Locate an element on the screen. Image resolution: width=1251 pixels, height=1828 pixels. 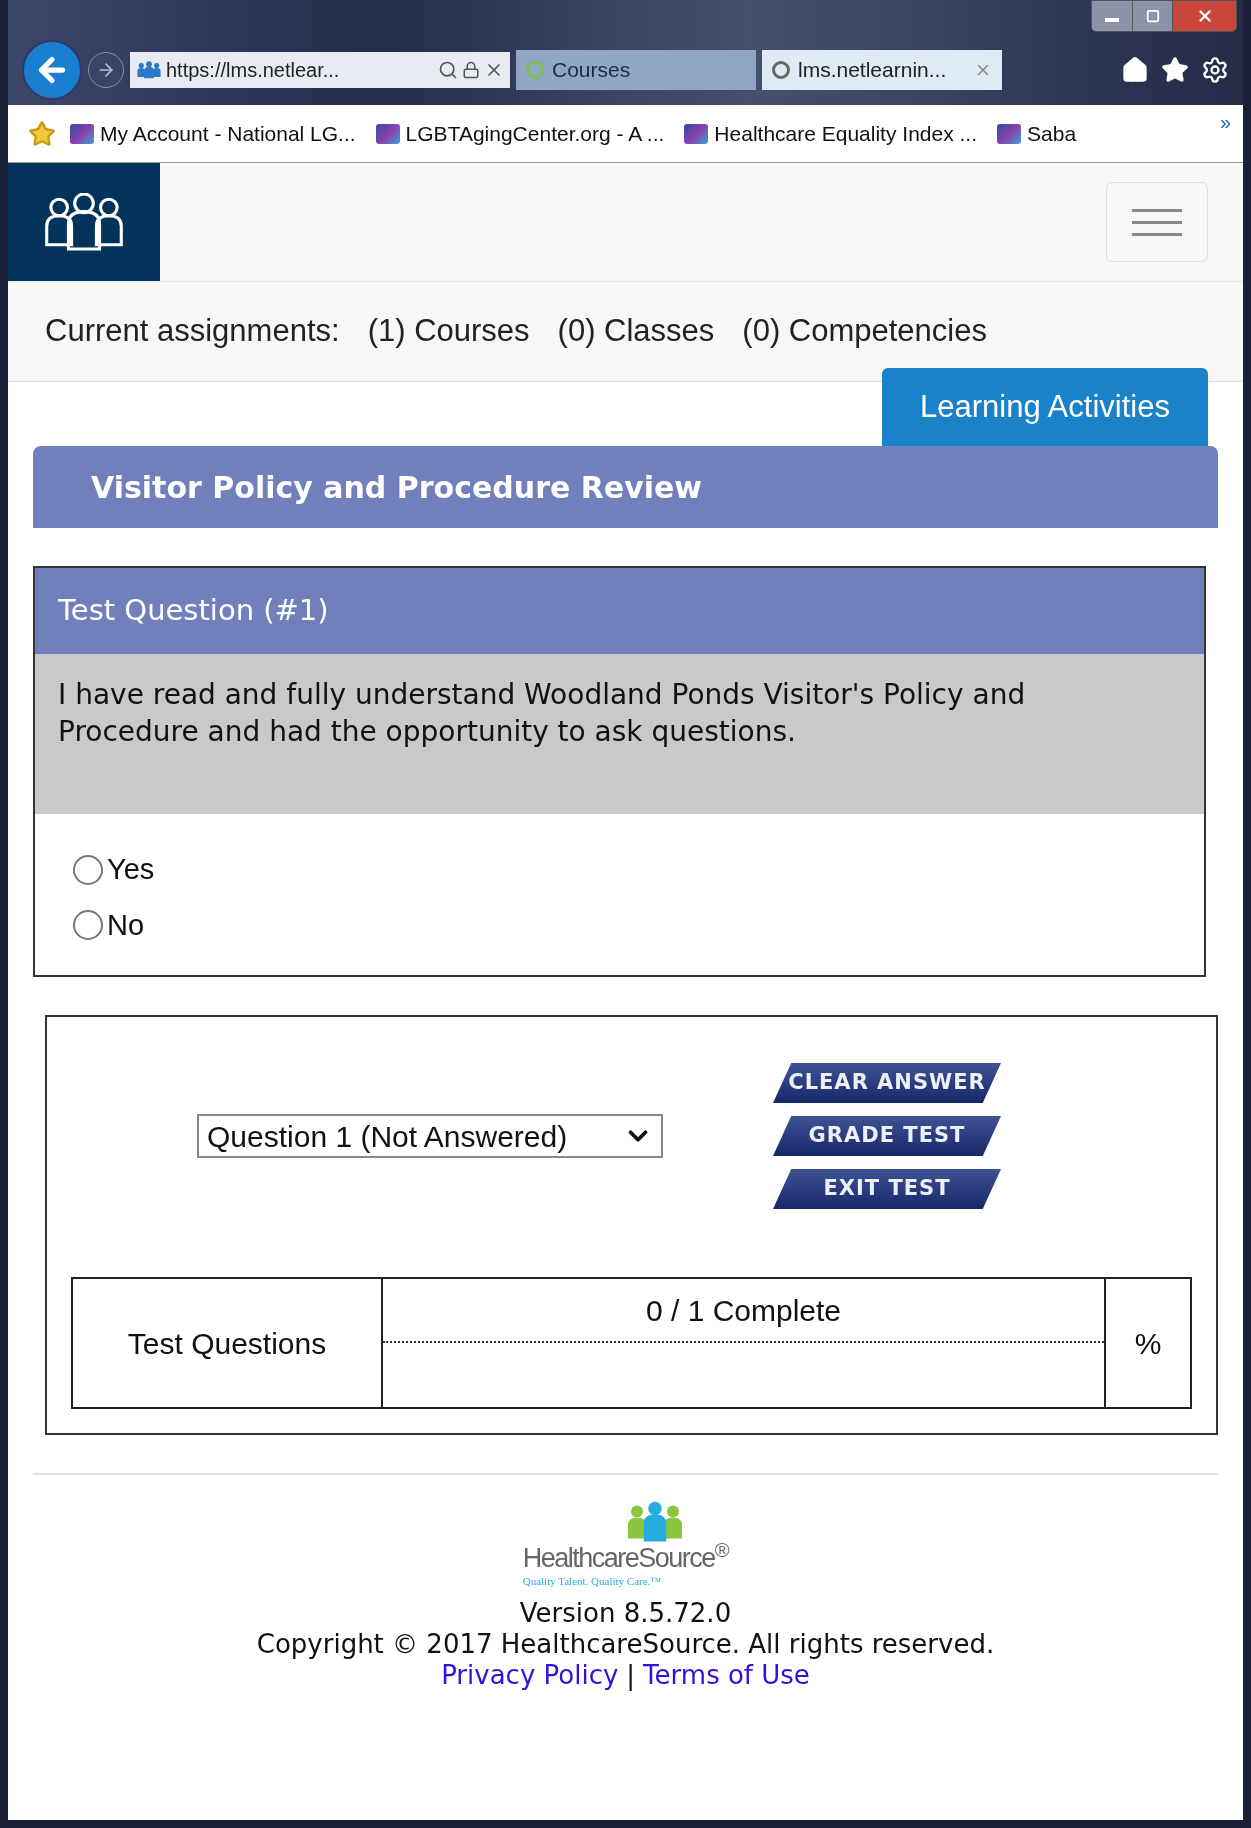
test-action-button: EXIT TEST is located at coordinates (887, 1189).